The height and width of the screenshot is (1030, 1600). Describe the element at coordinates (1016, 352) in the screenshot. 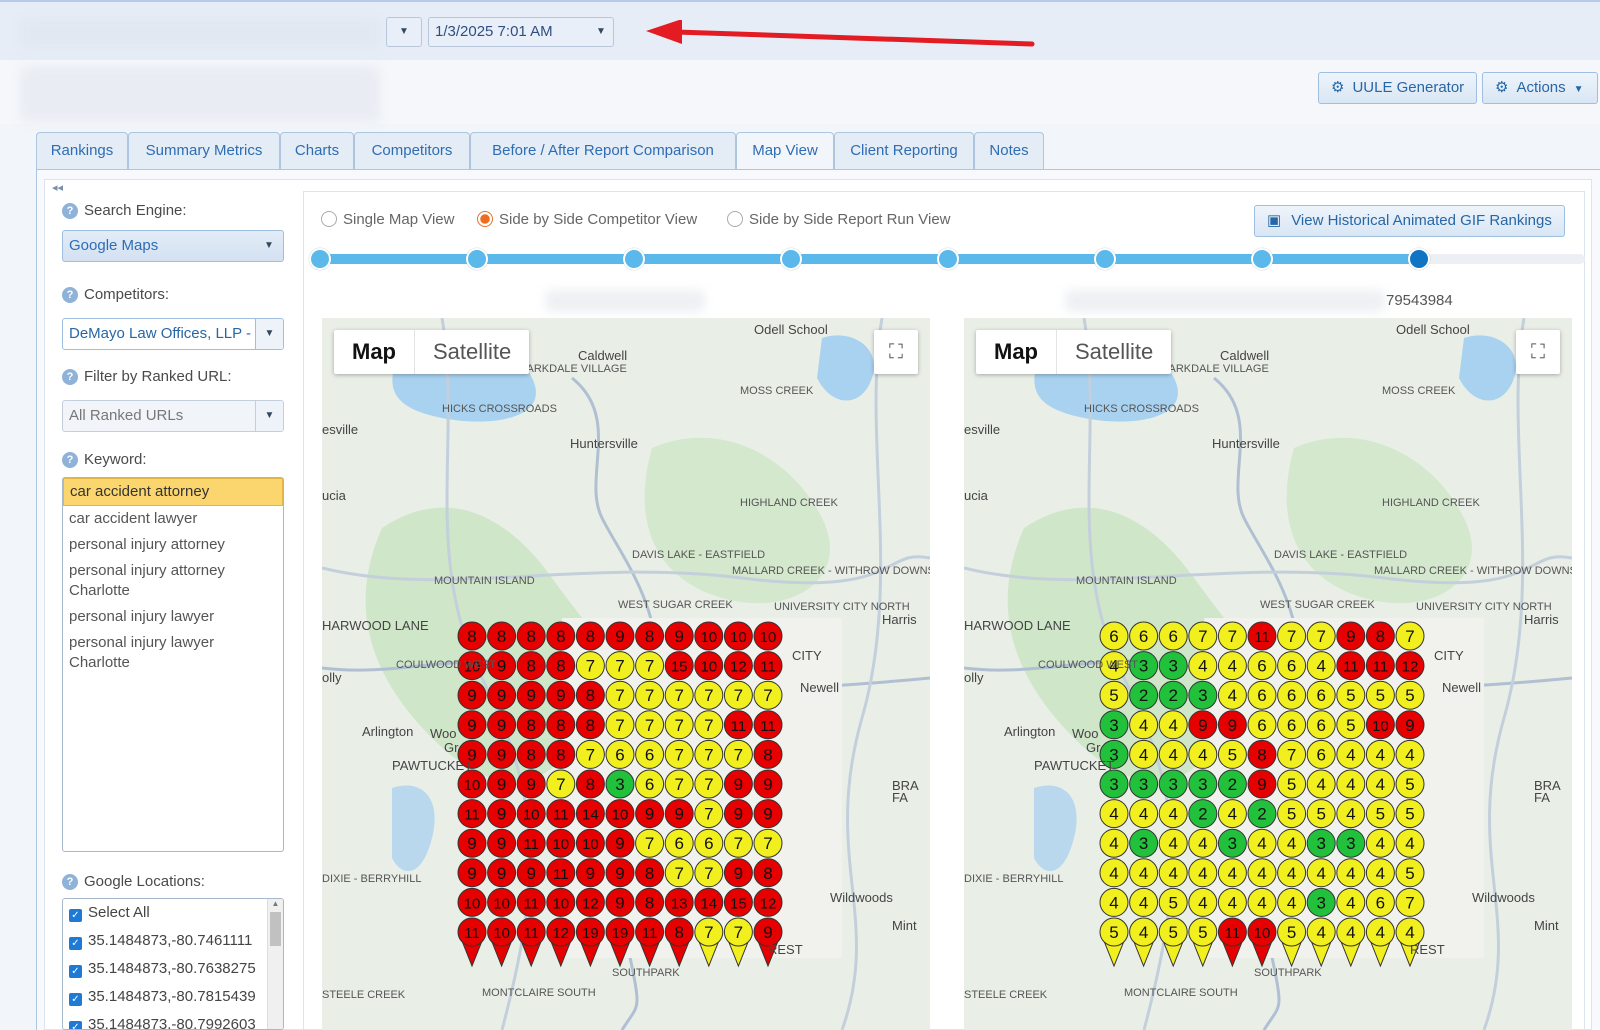

I see `map-type-map-button: Map` at that location.